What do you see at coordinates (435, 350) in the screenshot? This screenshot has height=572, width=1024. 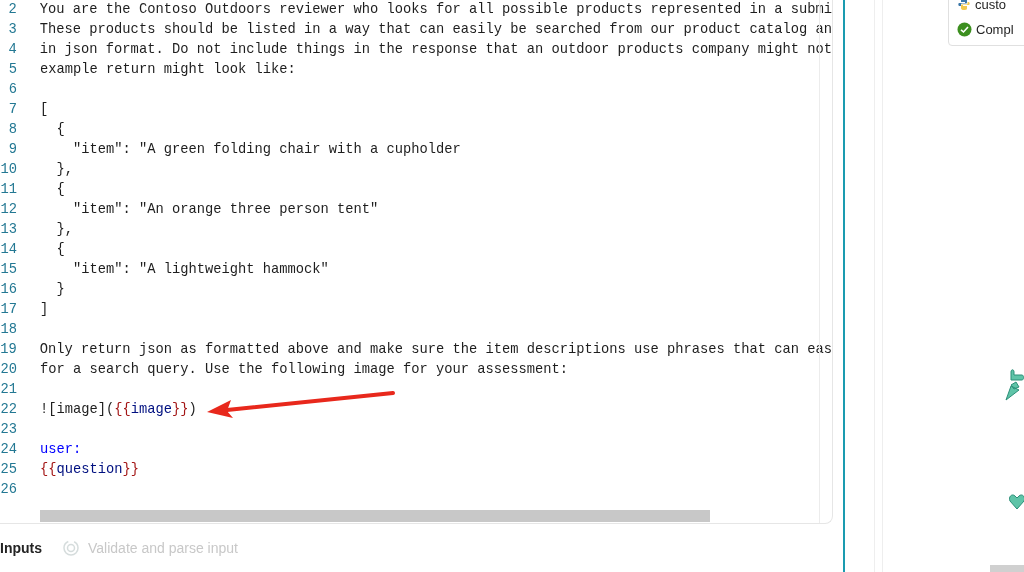 I see `code-line: Only return json as formatted above and make sure the item descriptions use phrases that can eas` at bounding box center [435, 350].